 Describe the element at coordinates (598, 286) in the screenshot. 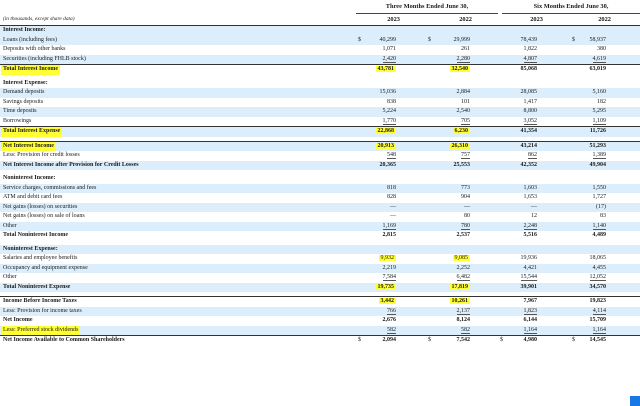

I see `value-text: 34,570` at that location.